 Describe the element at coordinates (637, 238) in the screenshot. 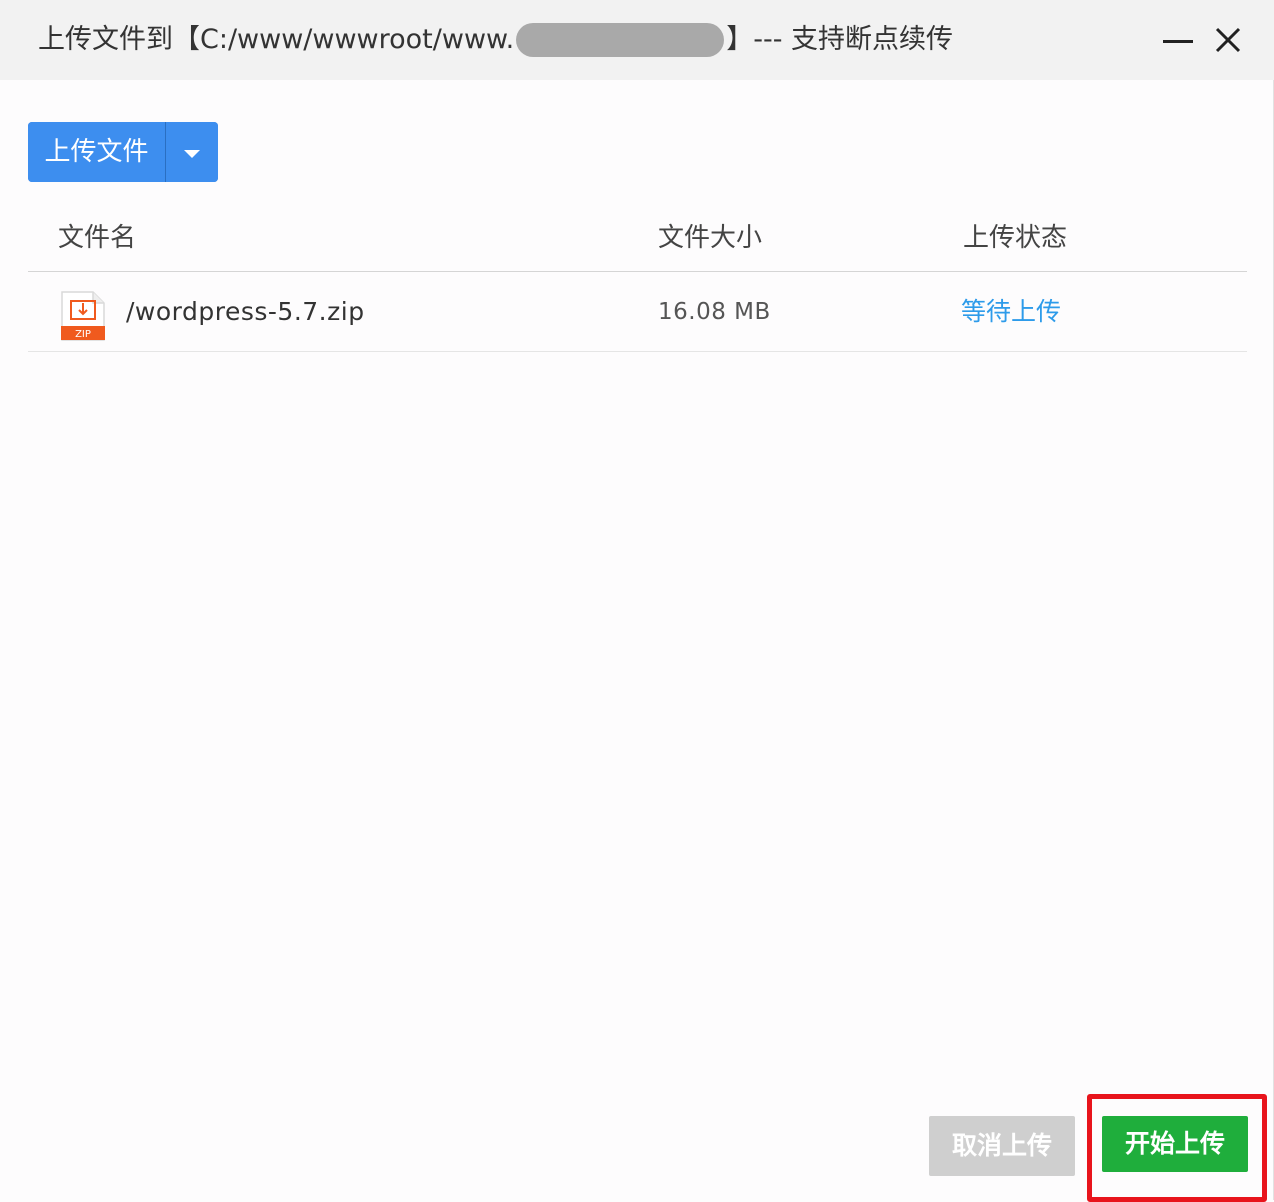

I see `table-header: 文件名 文件大小 上传状态` at that location.